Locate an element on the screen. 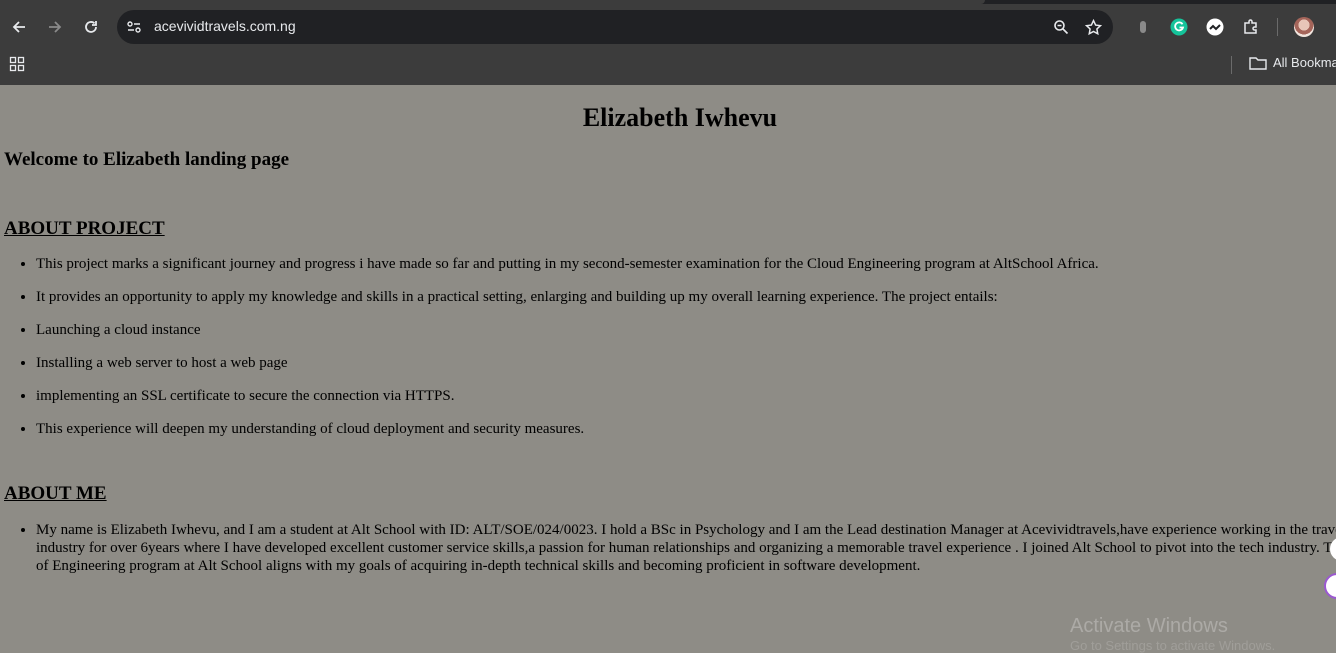 Image resolution: width=1336 pixels, height=653 pixels. forward-arrow-icon is located at coordinates (55, 27).